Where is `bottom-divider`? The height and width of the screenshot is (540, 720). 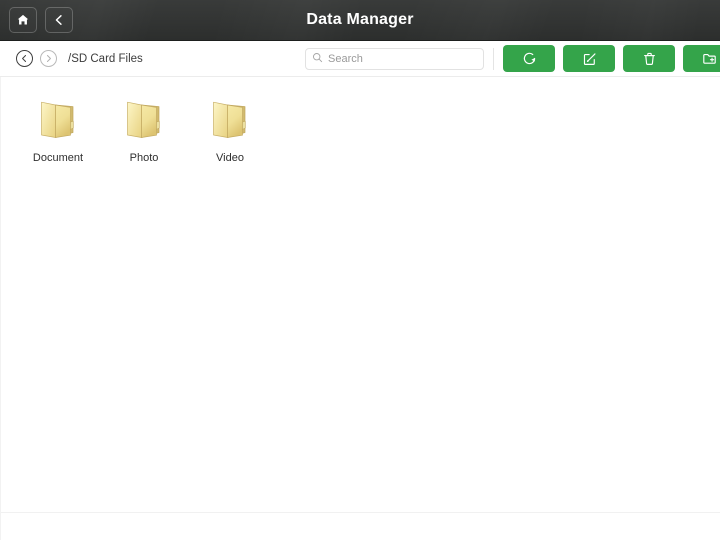 bottom-divider is located at coordinates (360, 512).